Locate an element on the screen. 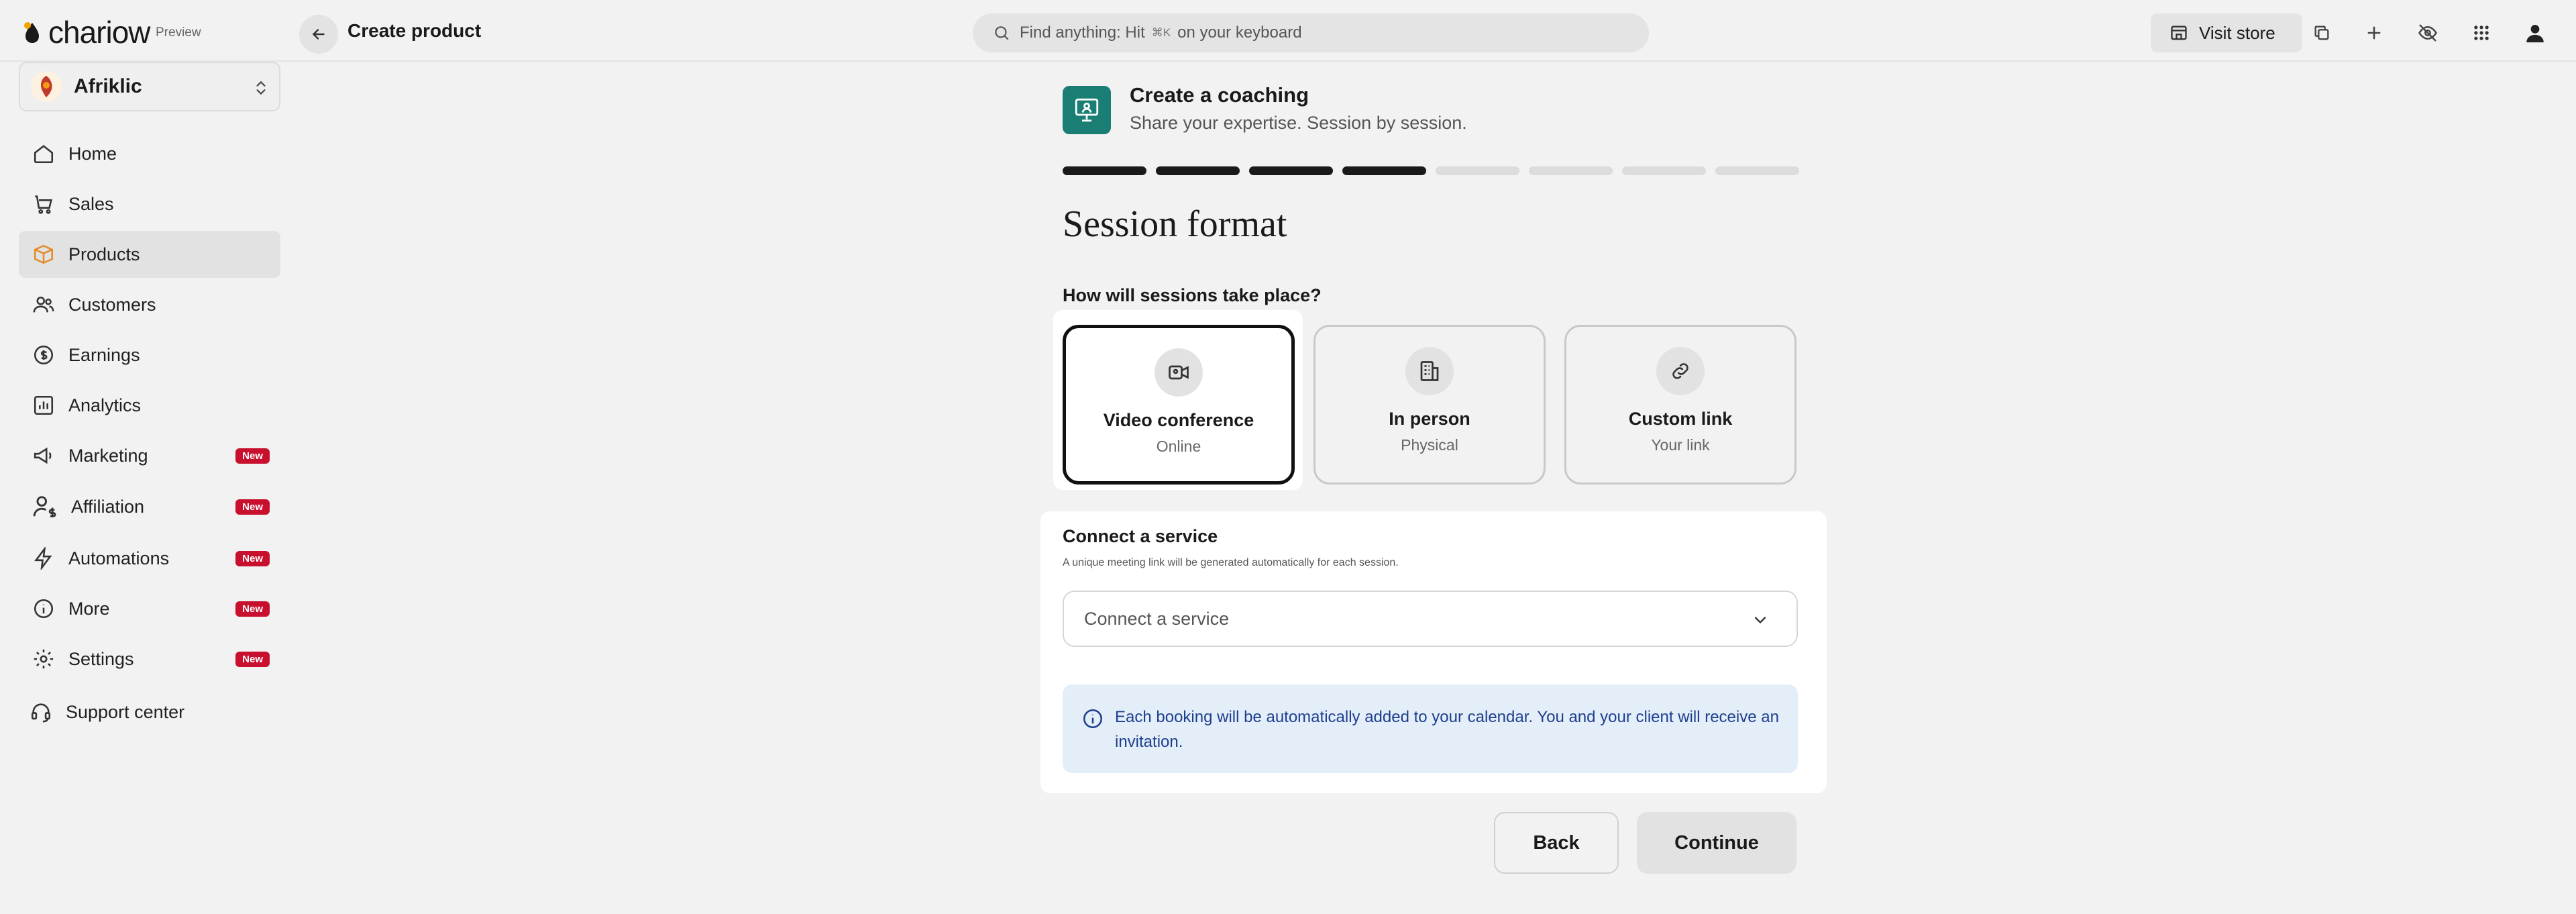  sidebar-item-support: Support center is located at coordinates (149, 712).